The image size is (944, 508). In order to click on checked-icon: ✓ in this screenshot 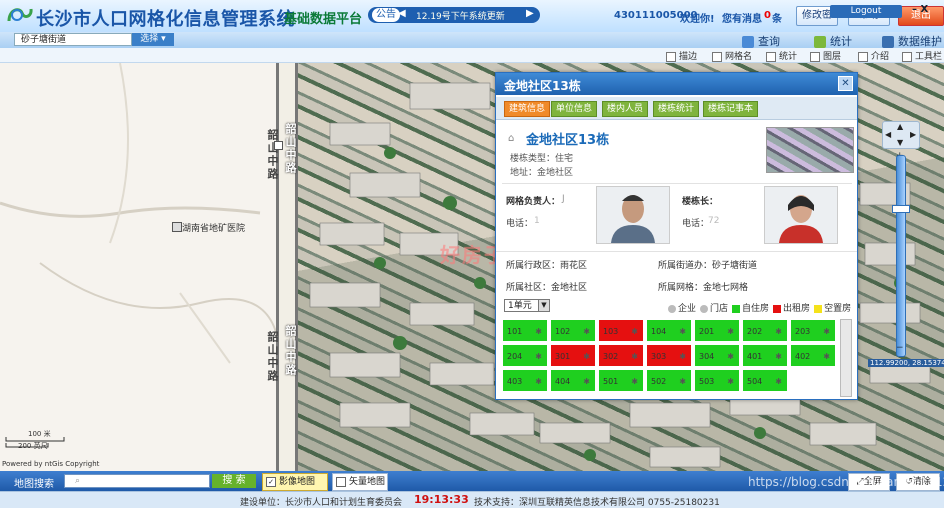, I will do `click(271, 481)`.